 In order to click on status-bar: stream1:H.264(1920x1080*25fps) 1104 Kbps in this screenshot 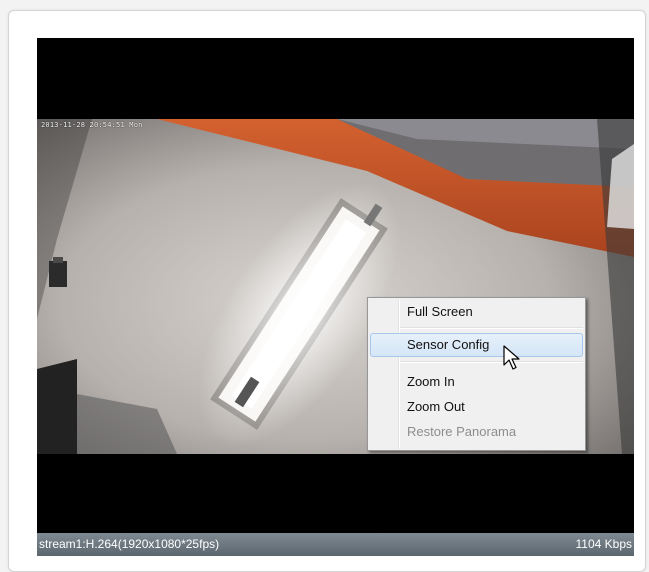, I will do `click(335, 544)`.